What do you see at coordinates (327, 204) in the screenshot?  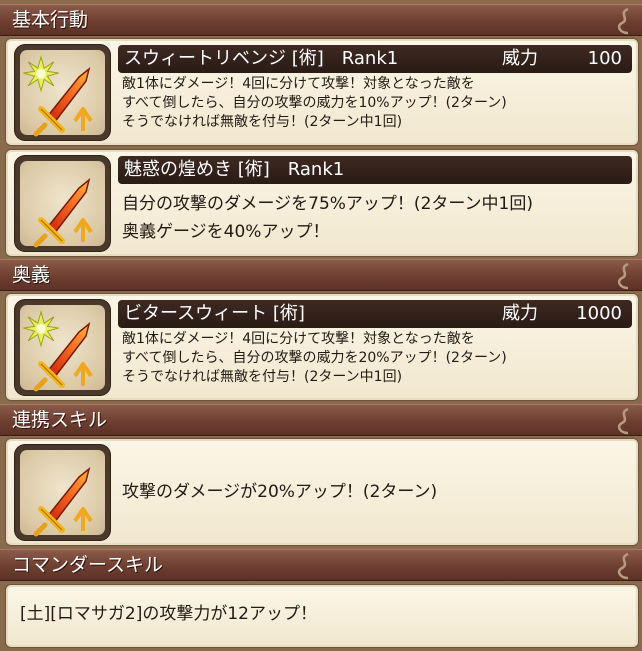 I see `description-line: 自分の攻撃のダメージを75%アップ！(2ターン中1回)` at bounding box center [327, 204].